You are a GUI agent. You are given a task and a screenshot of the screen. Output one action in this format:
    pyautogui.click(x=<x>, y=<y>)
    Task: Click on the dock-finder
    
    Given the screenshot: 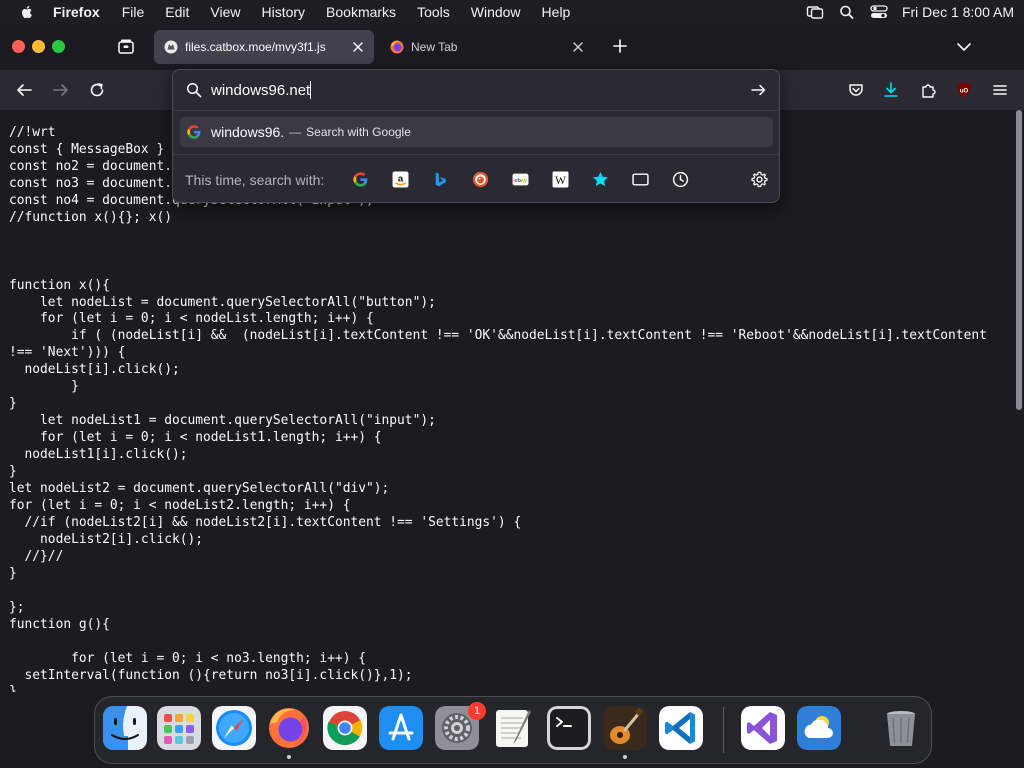 What is the action you would take?
    pyautogui.click(x=125, y=728)
    